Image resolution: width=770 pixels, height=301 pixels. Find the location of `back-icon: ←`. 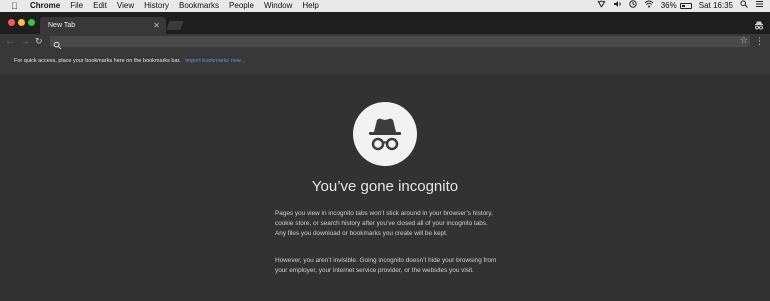

back-icon: ← is located at coordinates (10, 41).